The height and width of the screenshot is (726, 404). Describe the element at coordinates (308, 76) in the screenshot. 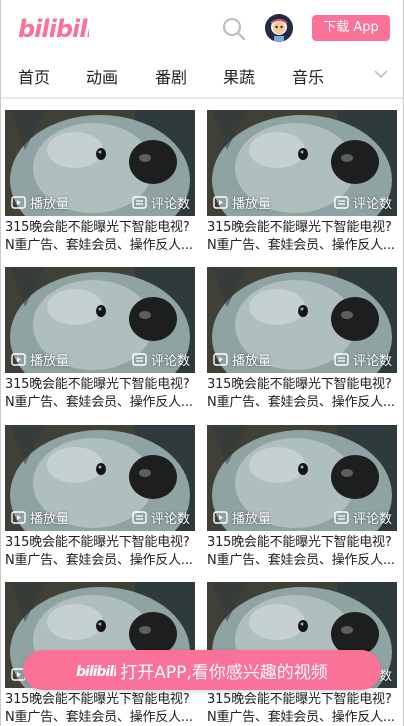

I see `tab-music: 音乐` at that location.